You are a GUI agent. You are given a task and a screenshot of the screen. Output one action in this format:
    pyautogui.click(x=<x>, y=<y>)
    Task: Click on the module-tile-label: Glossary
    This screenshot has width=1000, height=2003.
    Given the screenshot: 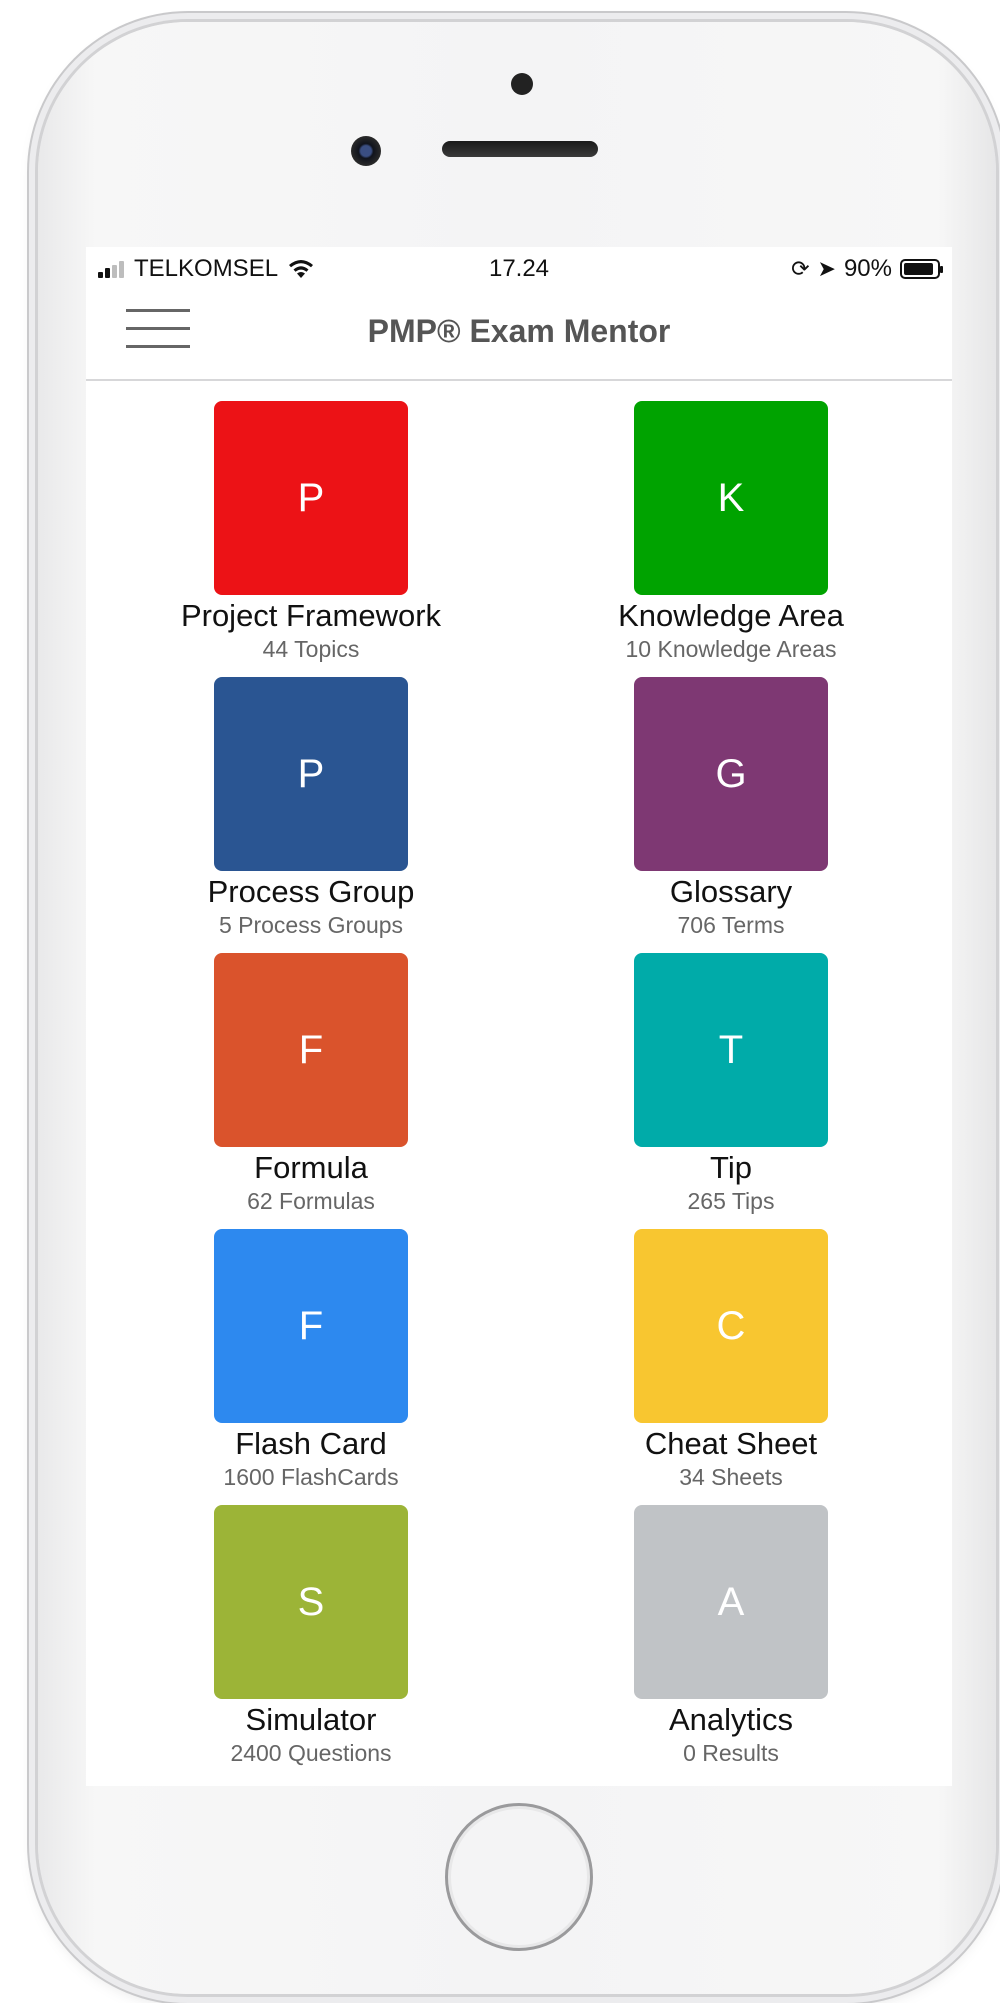 What is the action you would take?
    pyautogui.click(x=731, y=891)
    